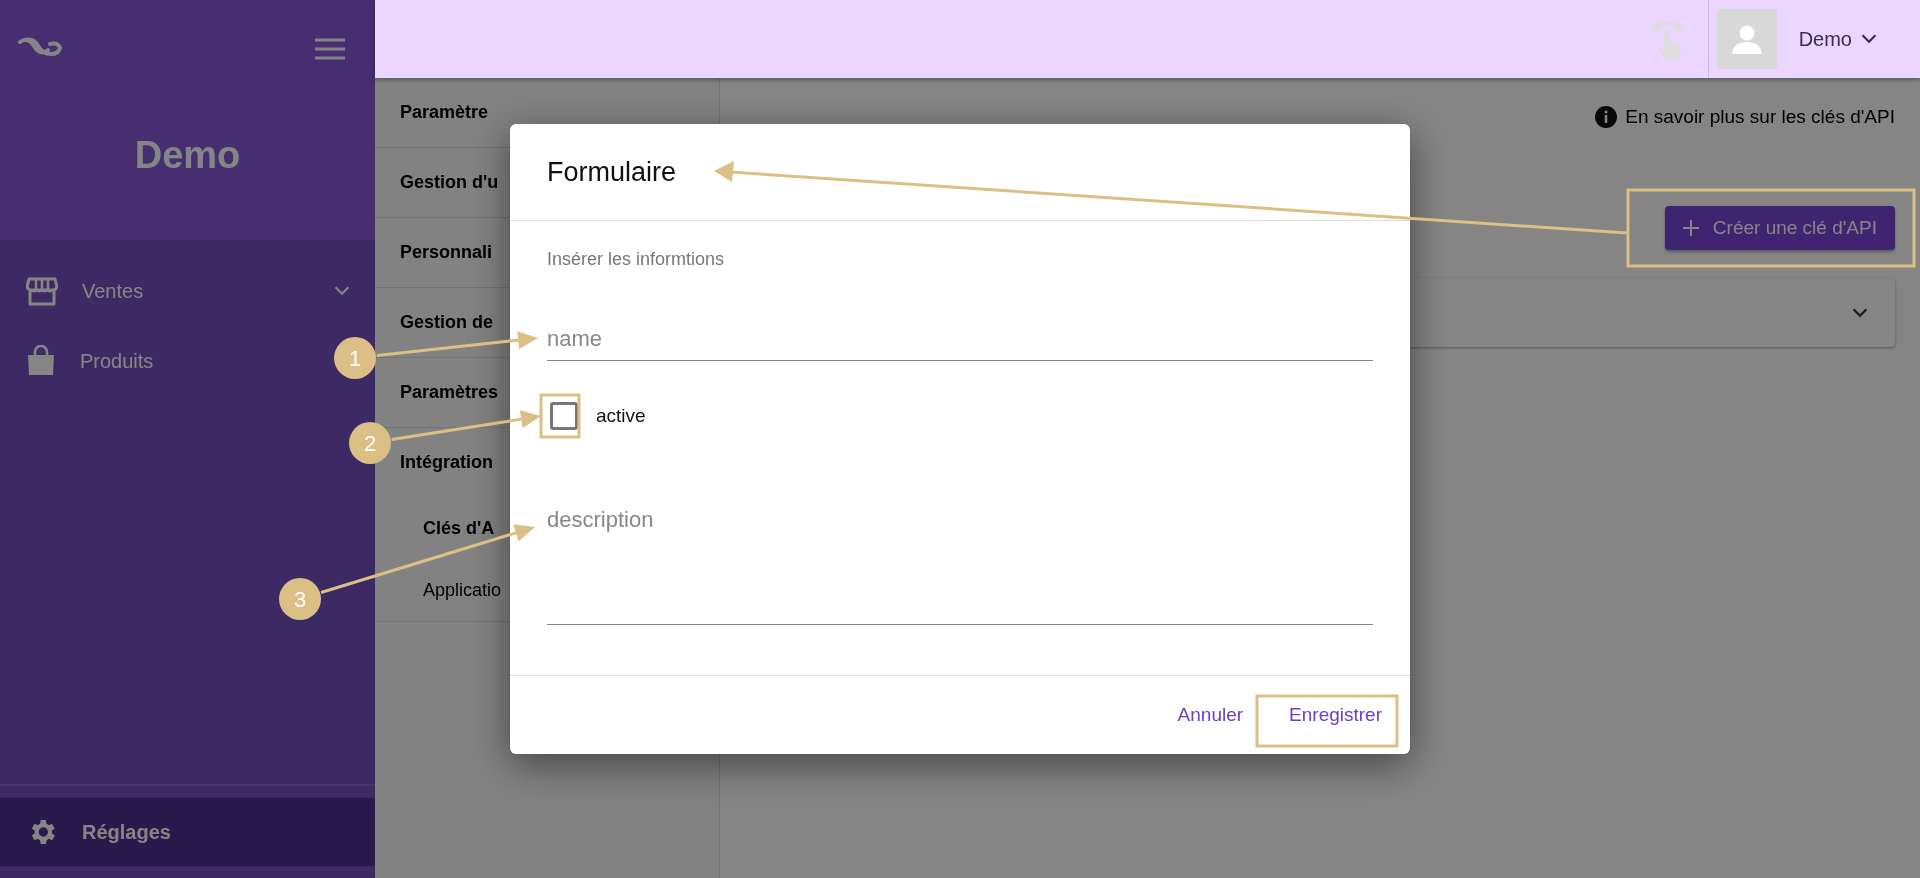 The width and height of the screenshot is (1920, 878). Describe the element at coordinates (636, 259) in the screenshot. I see `dialog-subtitle: Insérer les informtions` at that location.